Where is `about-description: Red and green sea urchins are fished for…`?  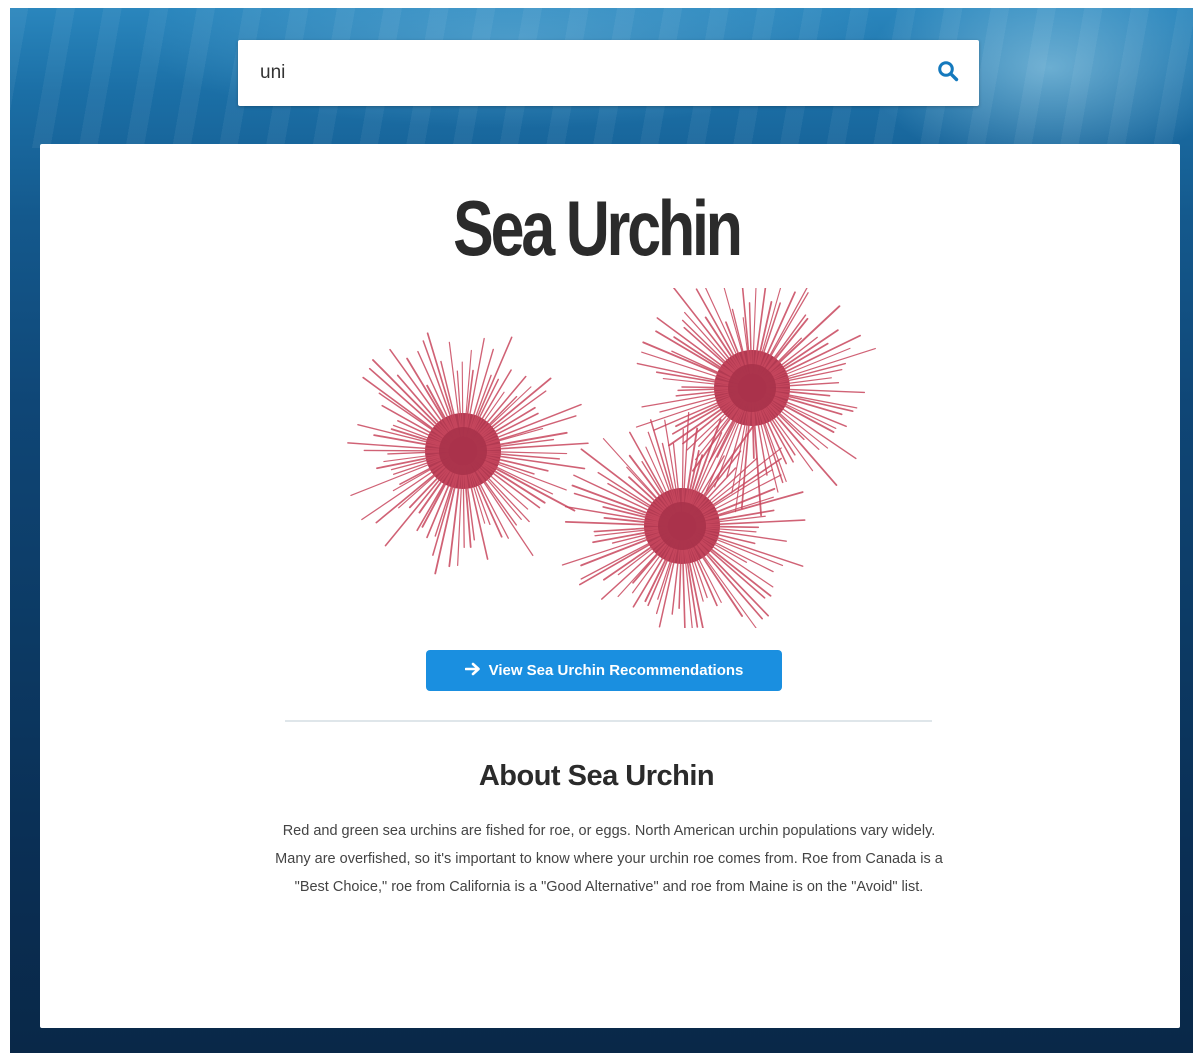 about-description: Red and green sea urchins are fished for… is located at coordinates (609, 859).